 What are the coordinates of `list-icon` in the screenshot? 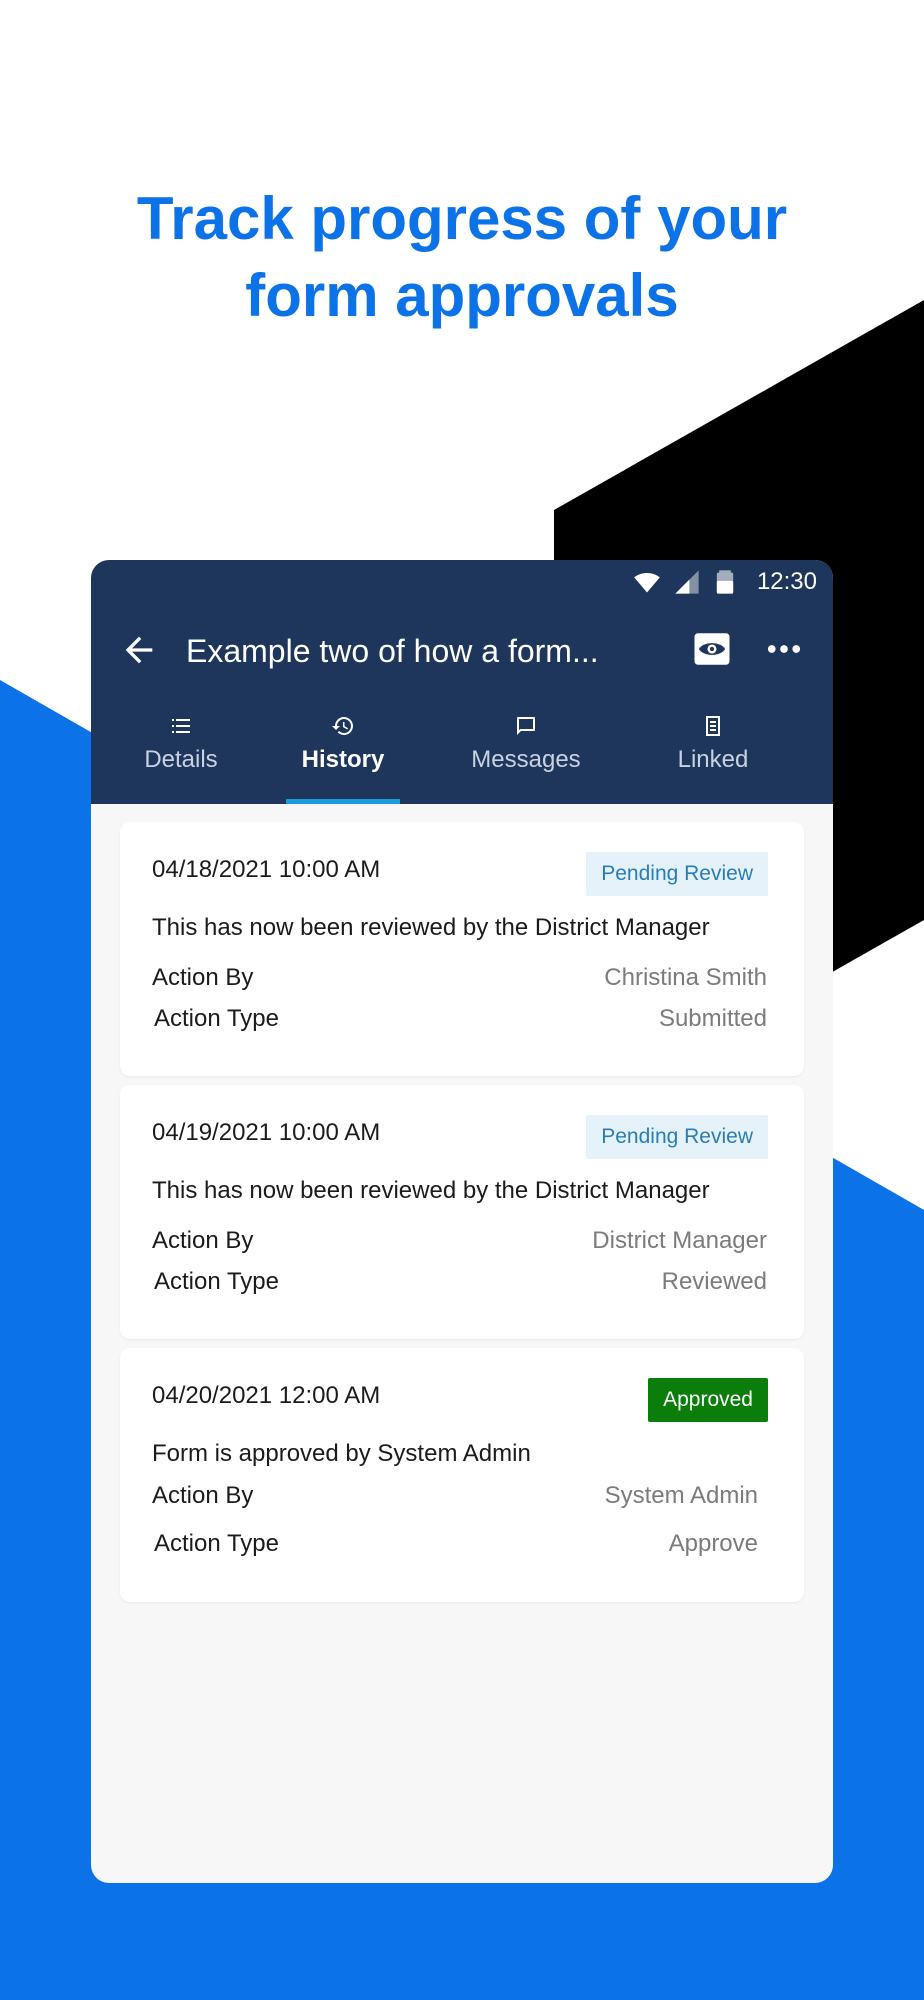 It's located at (181, 726).